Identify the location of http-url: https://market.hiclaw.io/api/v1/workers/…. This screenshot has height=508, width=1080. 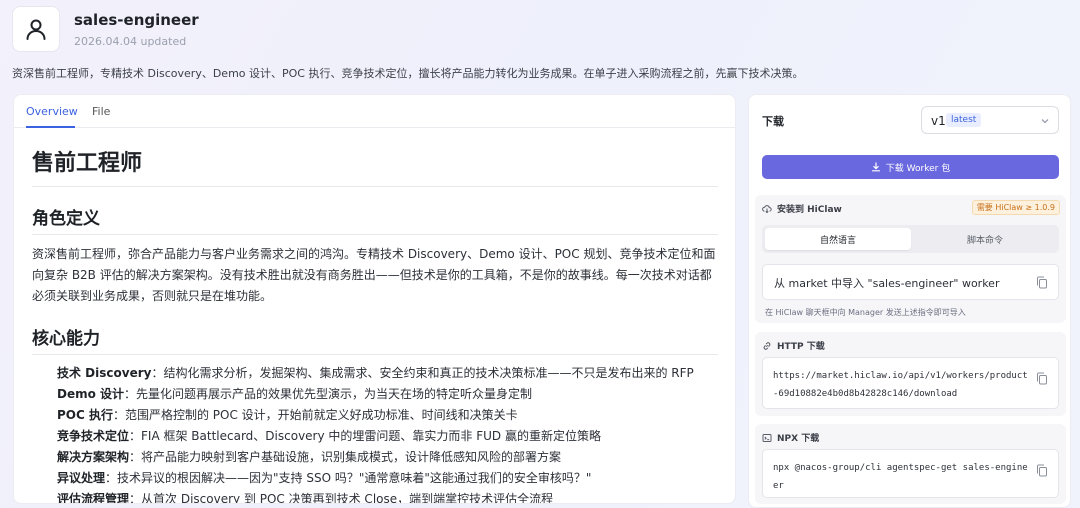
(900, 385).